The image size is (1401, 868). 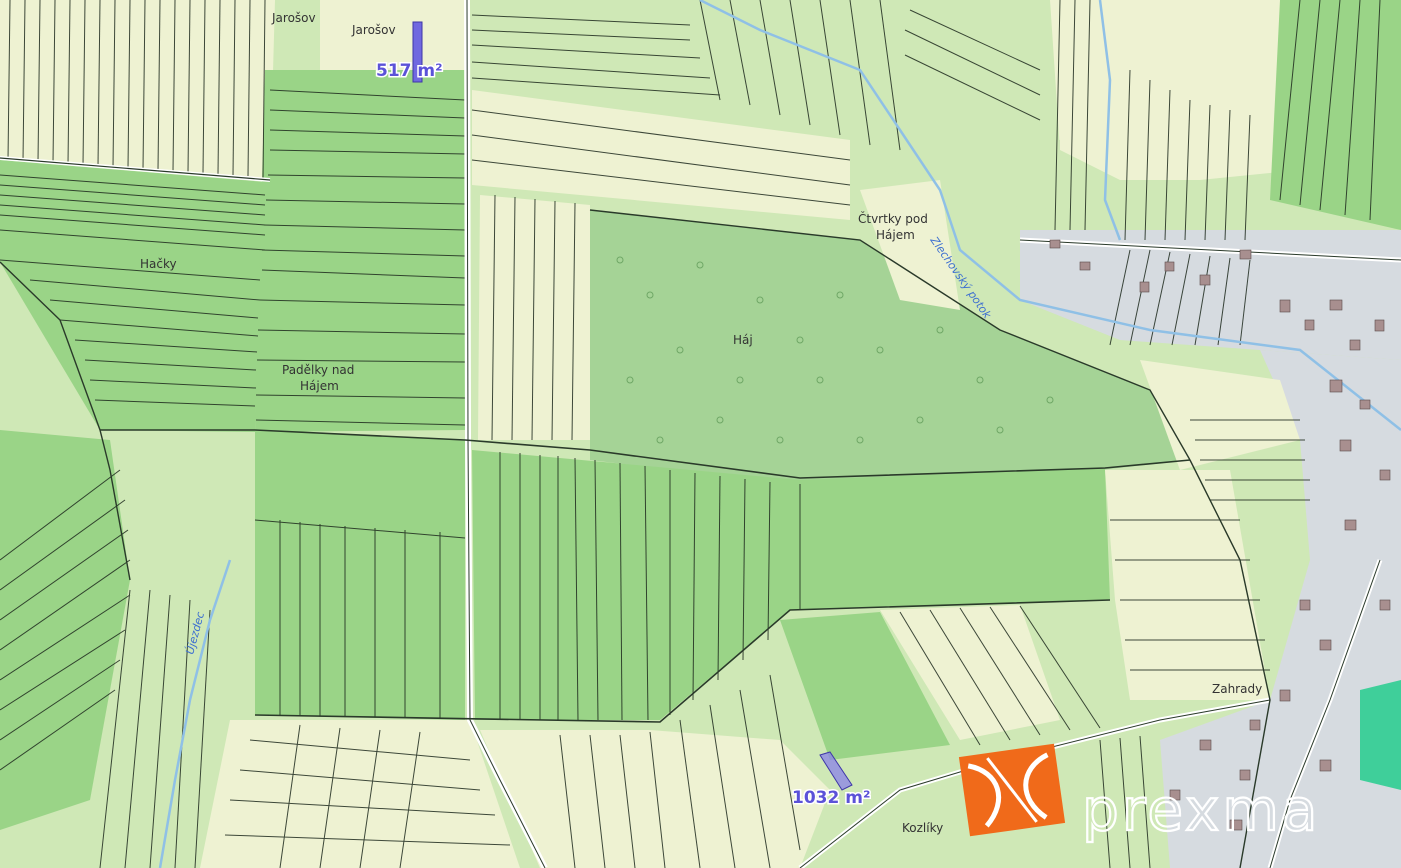 What do you see at coordinates (1012, 790) in the screenshot?
I see `prexma-logo-icon` at bounding box center [1012, 790].